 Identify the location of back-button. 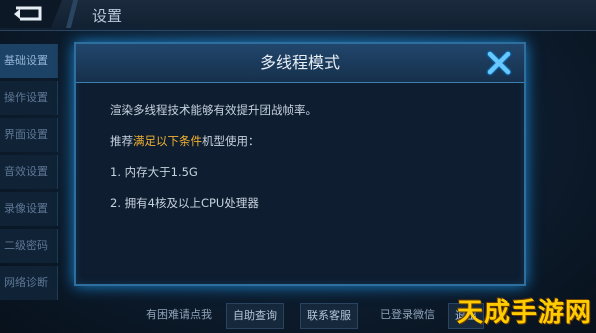
(31, 14).